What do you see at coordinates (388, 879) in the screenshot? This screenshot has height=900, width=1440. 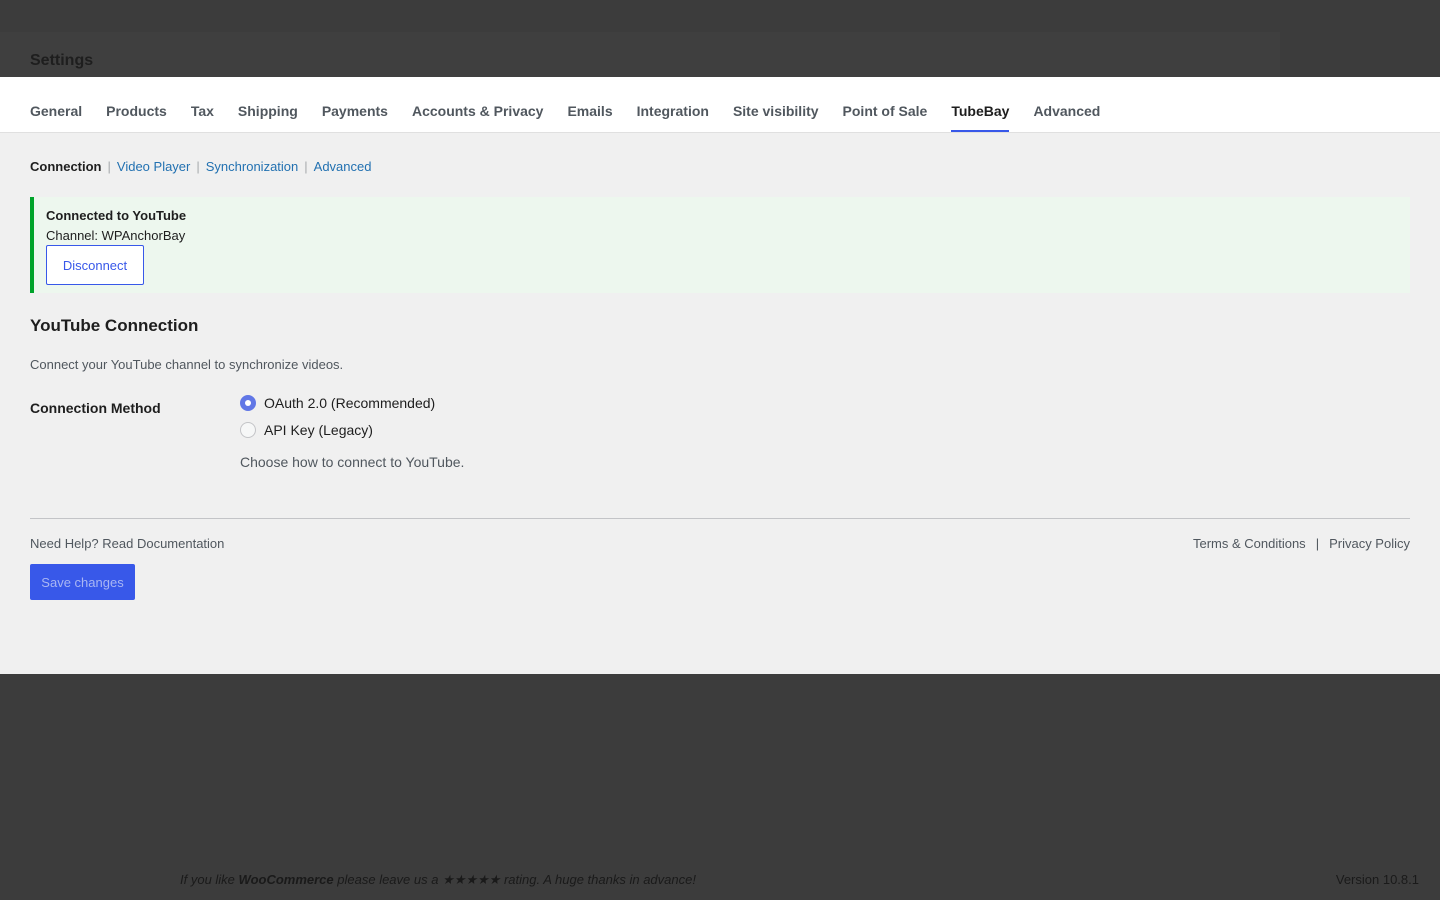 I see `rating-middle: please leave us a` at bounding box center [388, 879].